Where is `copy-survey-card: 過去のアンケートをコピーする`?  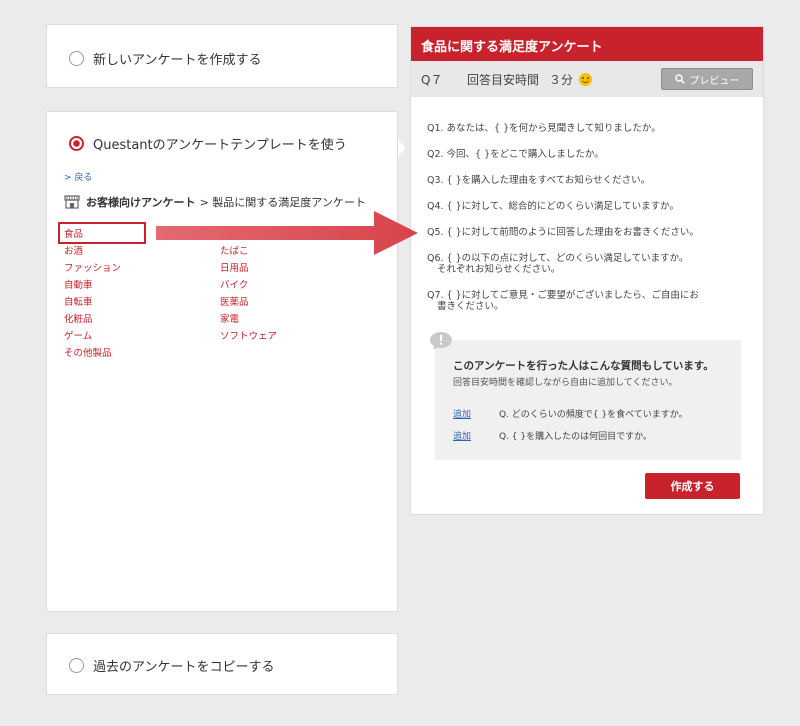
copy-survey-card: 過去のアンケートをコピーする is located at coordinates (222, 664).